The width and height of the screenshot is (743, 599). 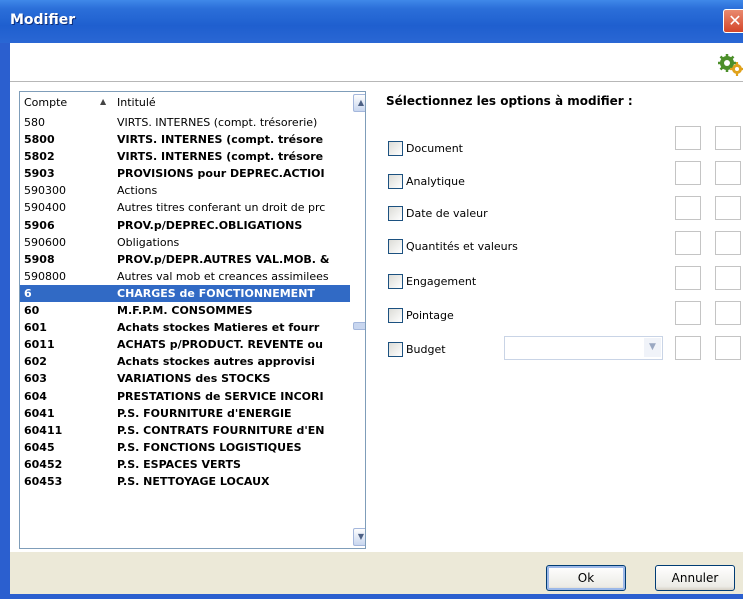 What do you see at coordinates (39, 447) in the screenshot?
I see `account-code: 6045` at bounding box center [39, 447].